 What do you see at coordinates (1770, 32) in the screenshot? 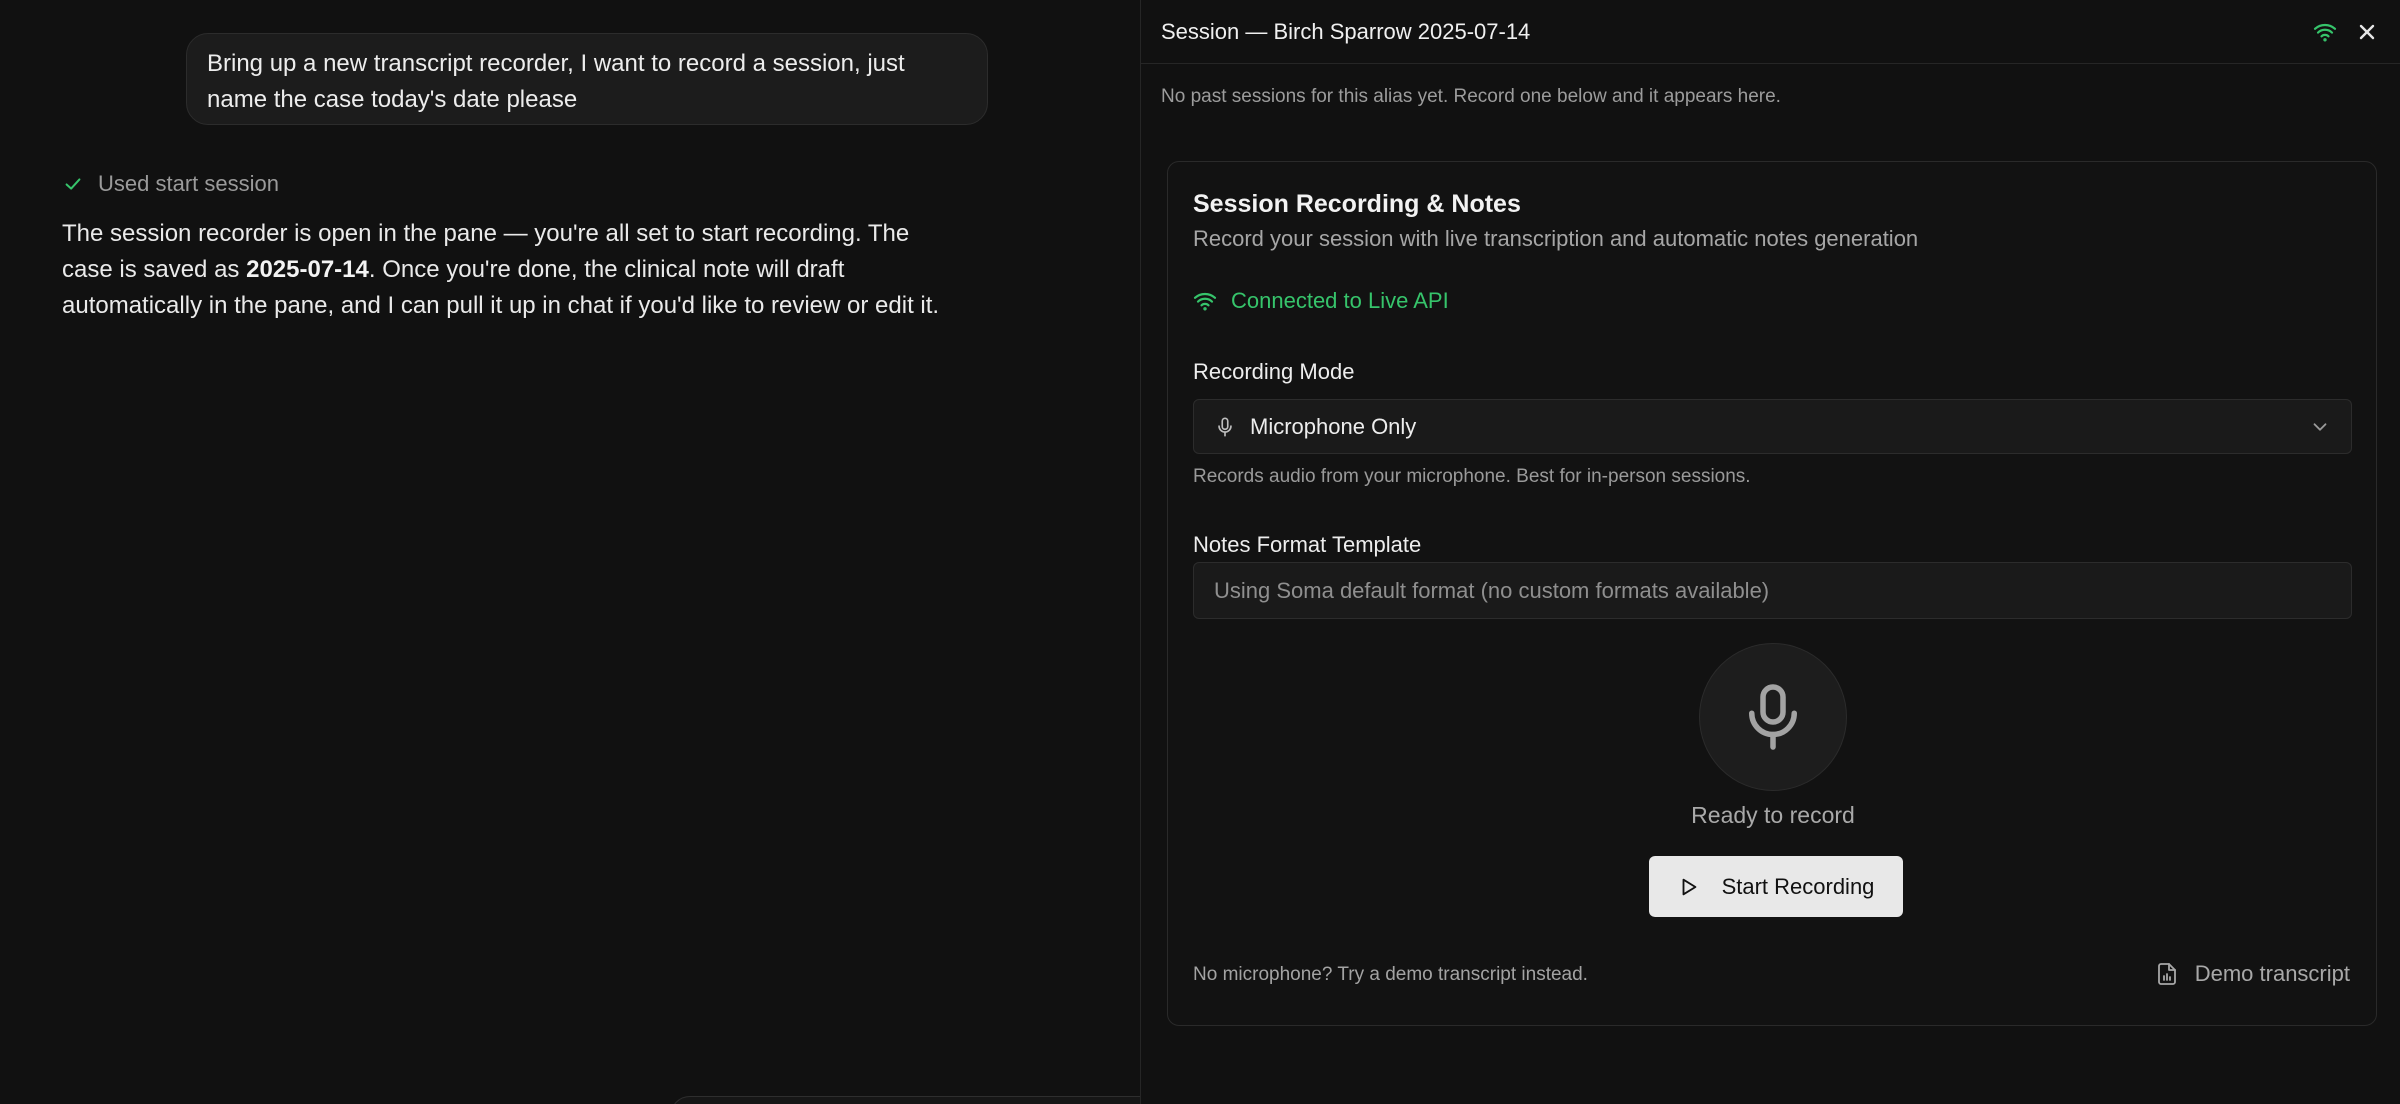
I see `pane-header: Session — Birch Sparrow 2025-07-14` at bounding box center [1770, 32].